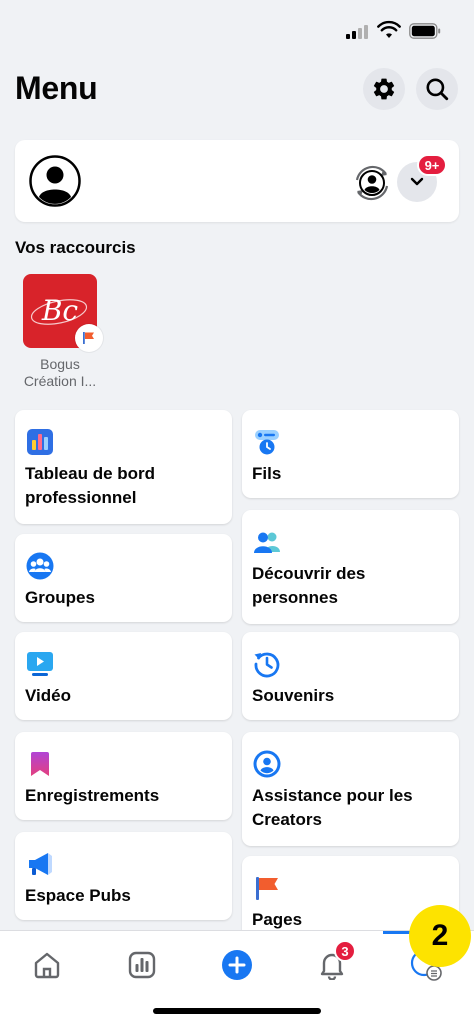 The height and width of the screenshot is (1024, 474). I want to click on switch-profile-icon, so click(372, 183).